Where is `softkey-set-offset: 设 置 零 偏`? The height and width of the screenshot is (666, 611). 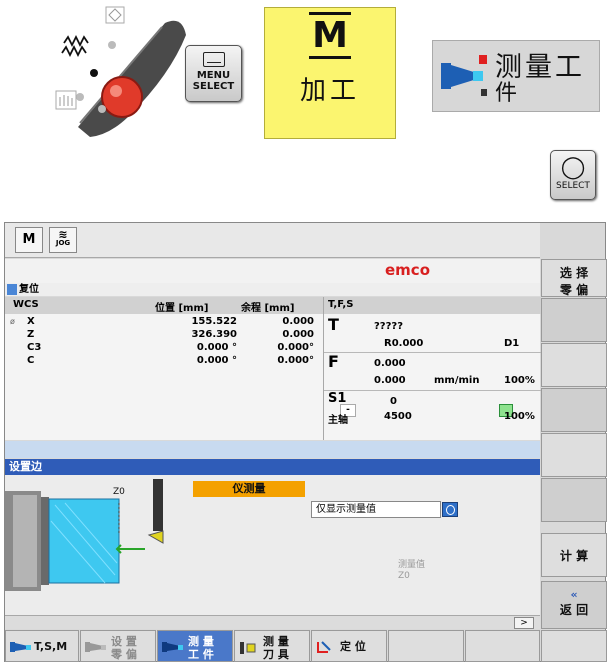
softkey-set-offset: 设 置 零 偏 is located at coordinates (118, 646).